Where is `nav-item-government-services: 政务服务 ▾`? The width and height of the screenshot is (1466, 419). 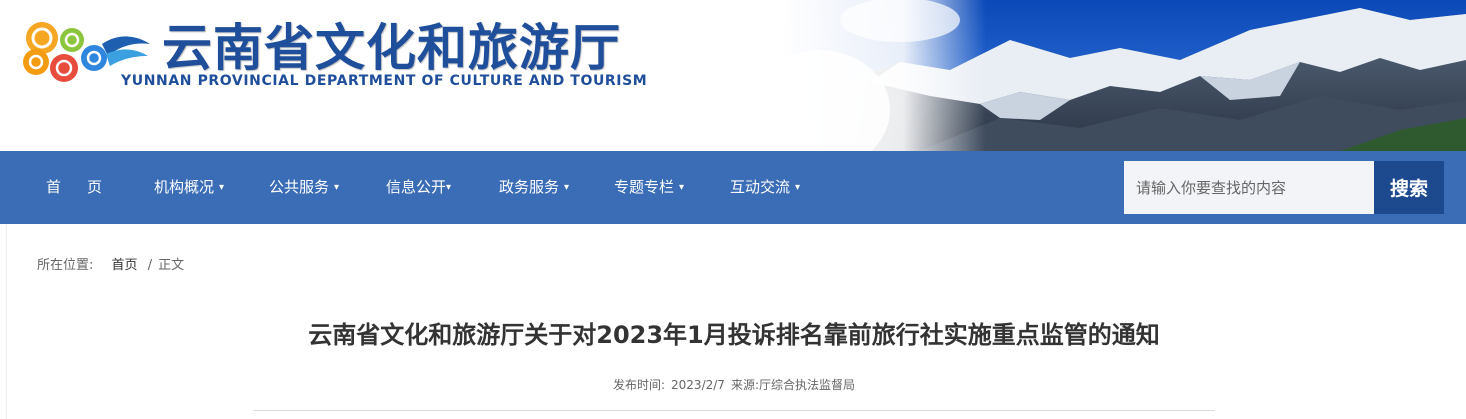 nav-item-government-services: 政务服务 ▾ is located at coordinates (534, 187).